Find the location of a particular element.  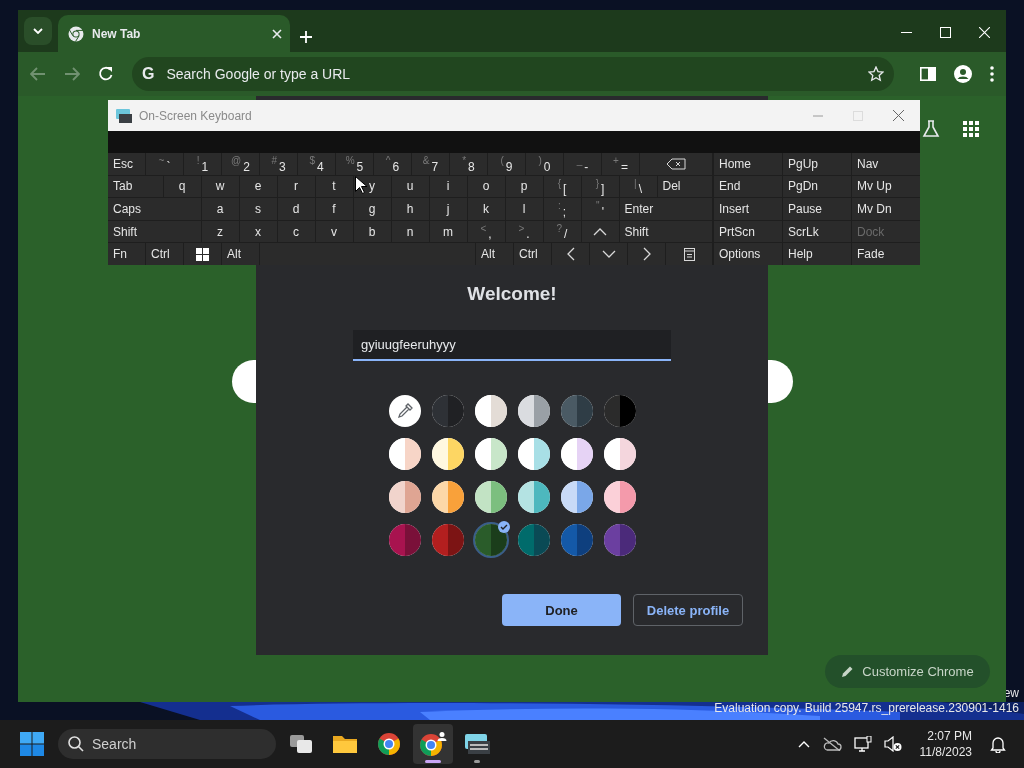

key: $ 4 is located at coordinates (316, 164).